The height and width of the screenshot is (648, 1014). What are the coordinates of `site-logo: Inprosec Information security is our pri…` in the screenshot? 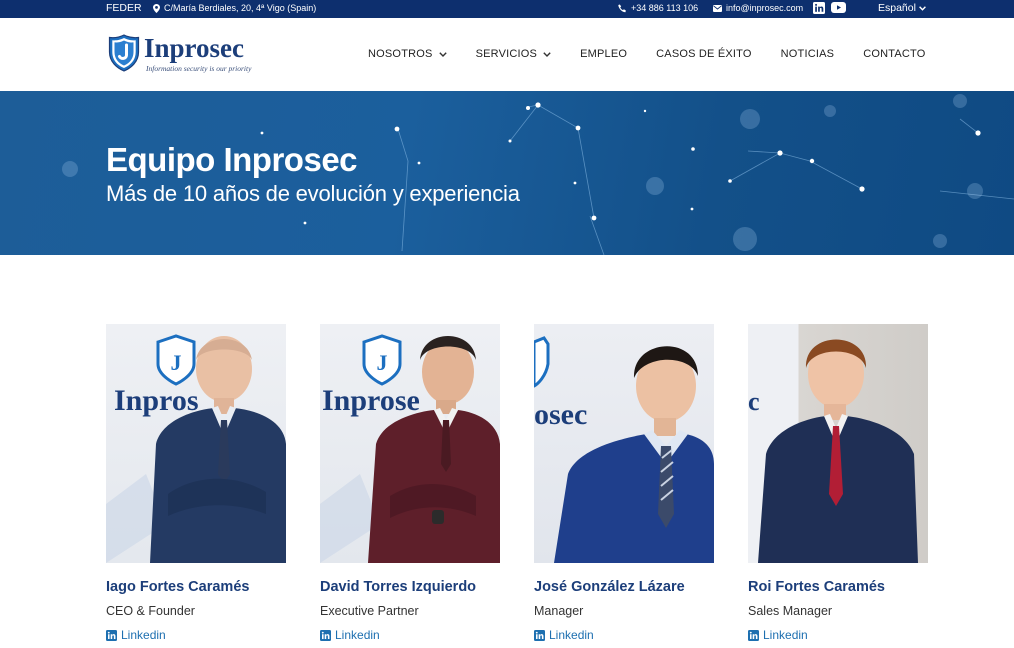 It's located at (179, 53).